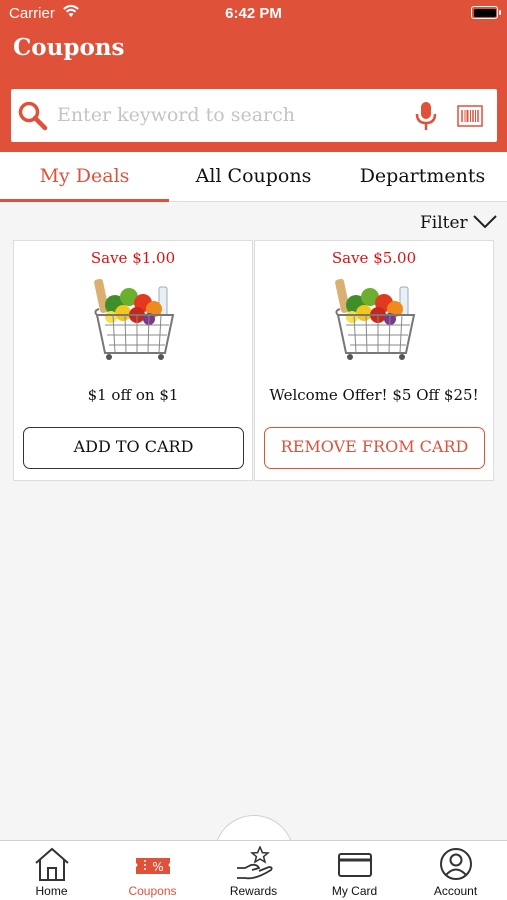 The width and height of the screenshot is (507, 900). Describe the element at coordinates (253, 891) in the screenshot. I see `nav-rewards-label: Rewards` at that location.